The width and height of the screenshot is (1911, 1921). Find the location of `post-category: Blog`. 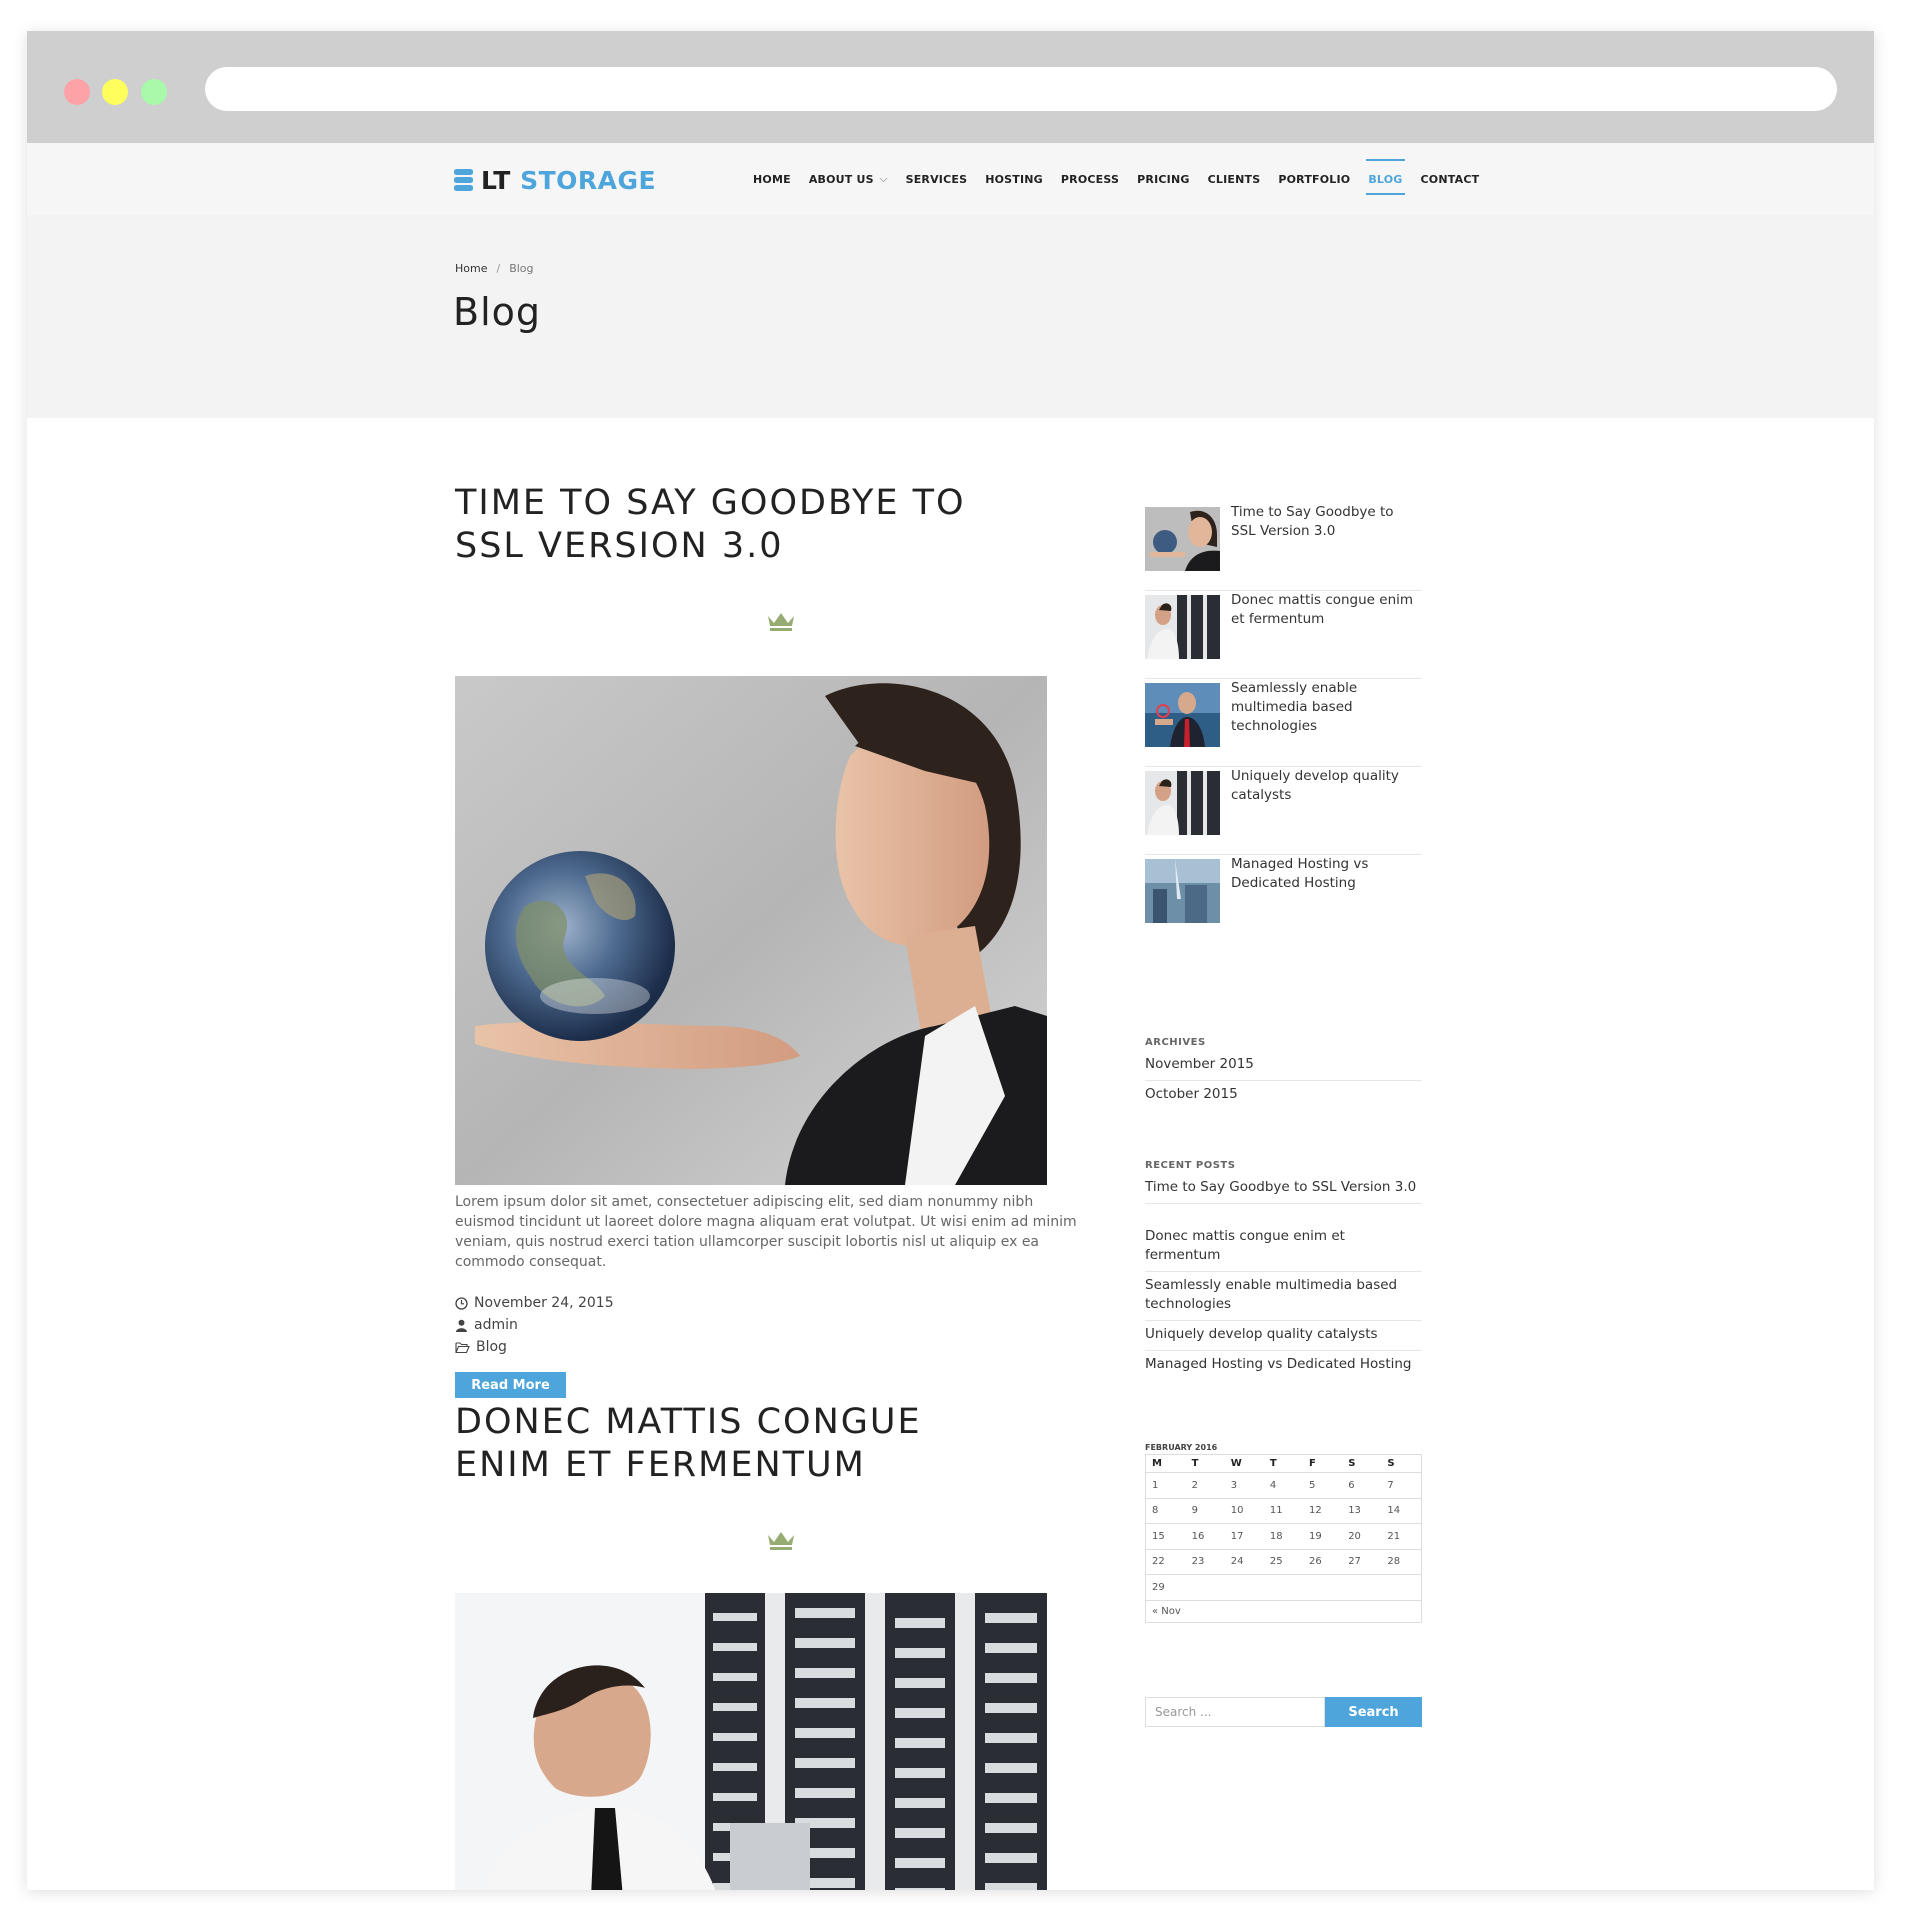

post-category: Blog is located at coordinates (481, 1347).